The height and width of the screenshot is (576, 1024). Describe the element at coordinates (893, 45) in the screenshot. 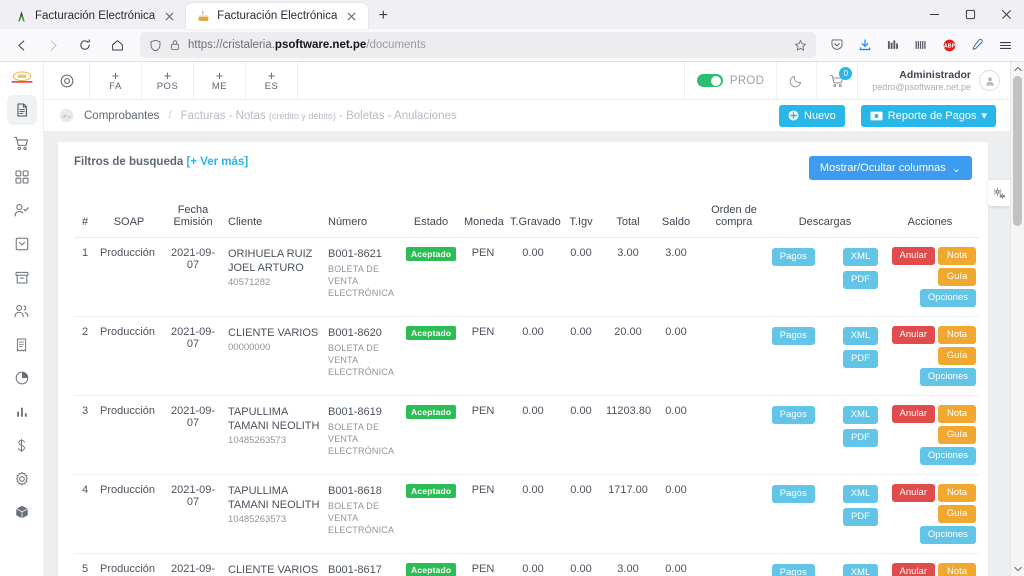

I see `library-icon` at that location.